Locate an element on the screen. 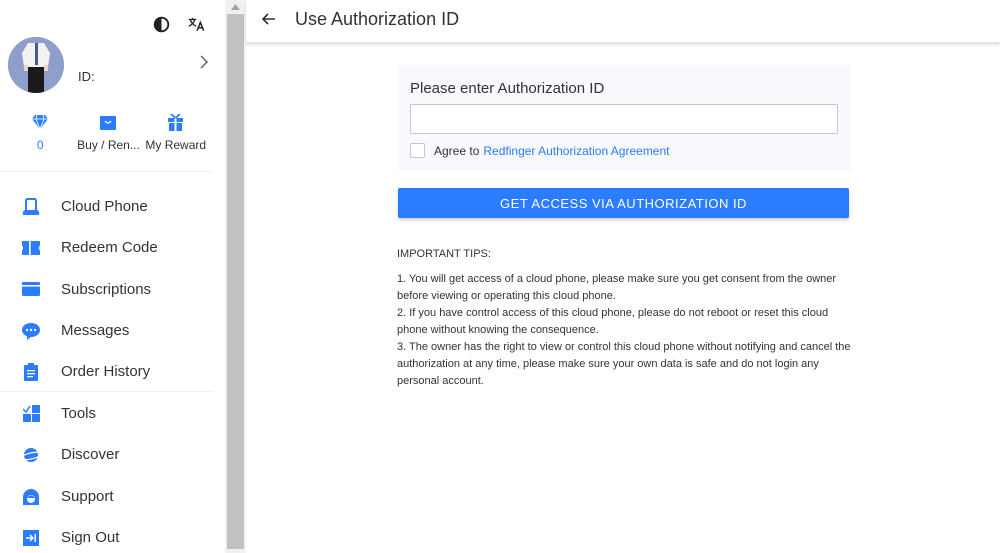  sidebar-item-discover: Discover is located at coordinates (107, 454).